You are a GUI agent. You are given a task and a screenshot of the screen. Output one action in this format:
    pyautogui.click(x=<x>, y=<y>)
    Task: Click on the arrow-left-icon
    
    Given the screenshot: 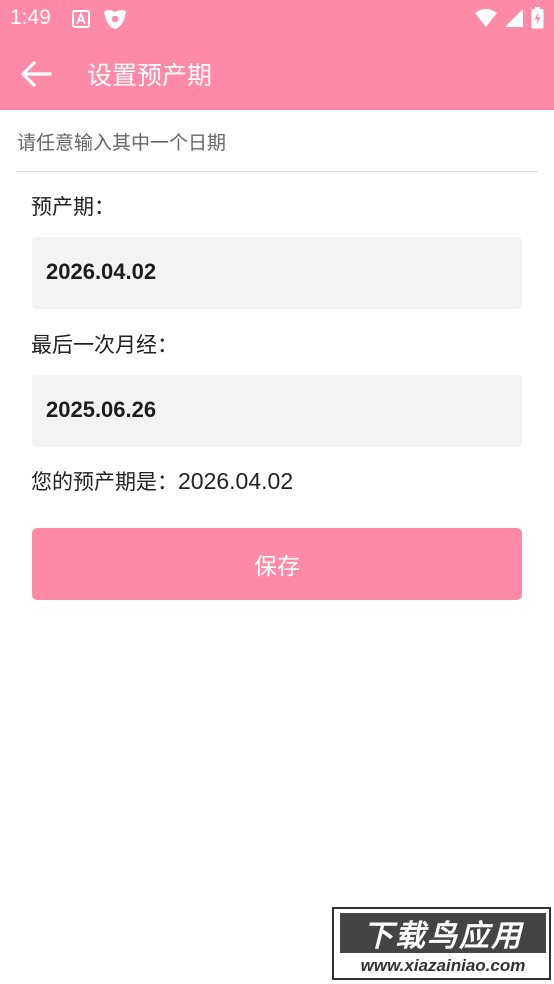 What is the action you would take?
    pyautogui.click(x=36, y=74)
    